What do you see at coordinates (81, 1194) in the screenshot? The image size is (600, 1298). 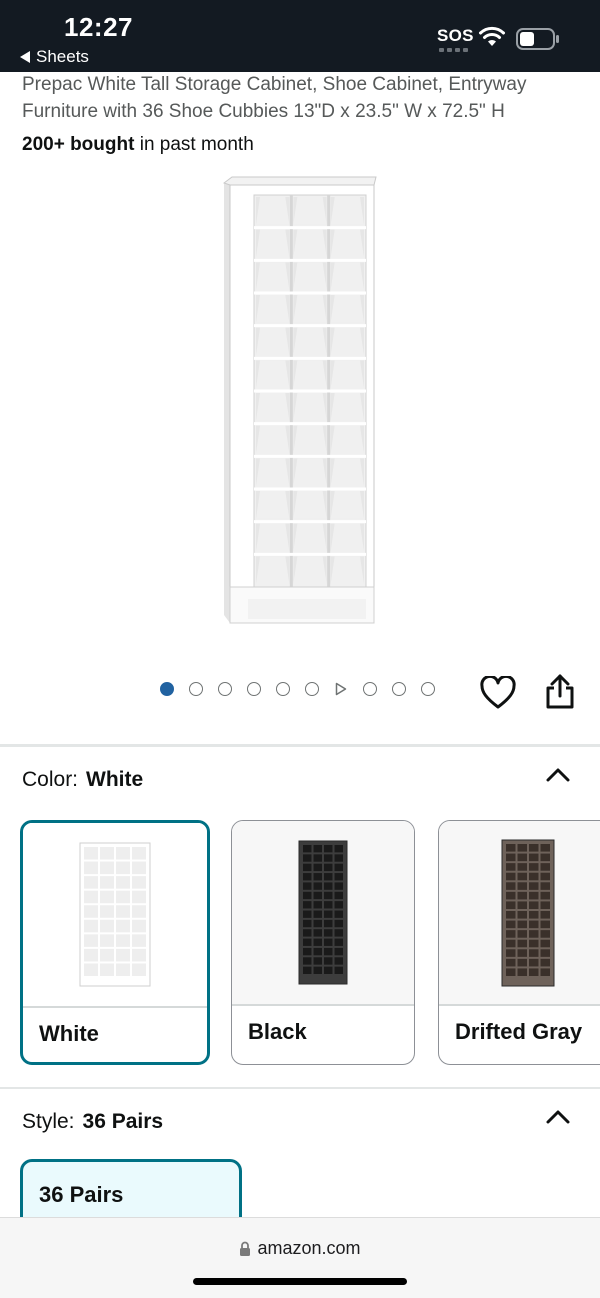 I see `style-option-label: 36 Pairs` at bounding box center [81, 1194].